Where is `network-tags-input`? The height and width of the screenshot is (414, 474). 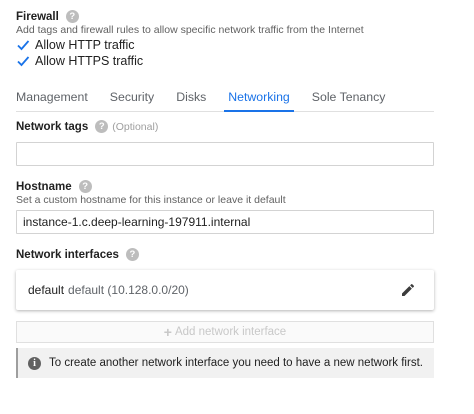
network-tags-input is located at coordinates (225, 154).